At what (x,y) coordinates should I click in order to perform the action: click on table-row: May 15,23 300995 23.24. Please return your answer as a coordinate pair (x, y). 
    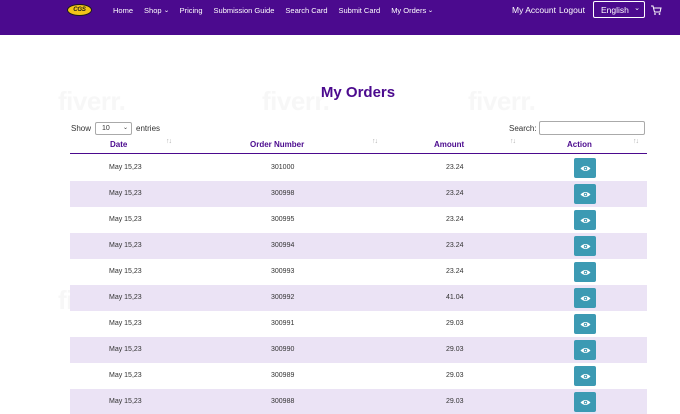
    Looking at the image, I should click on (358, 220).